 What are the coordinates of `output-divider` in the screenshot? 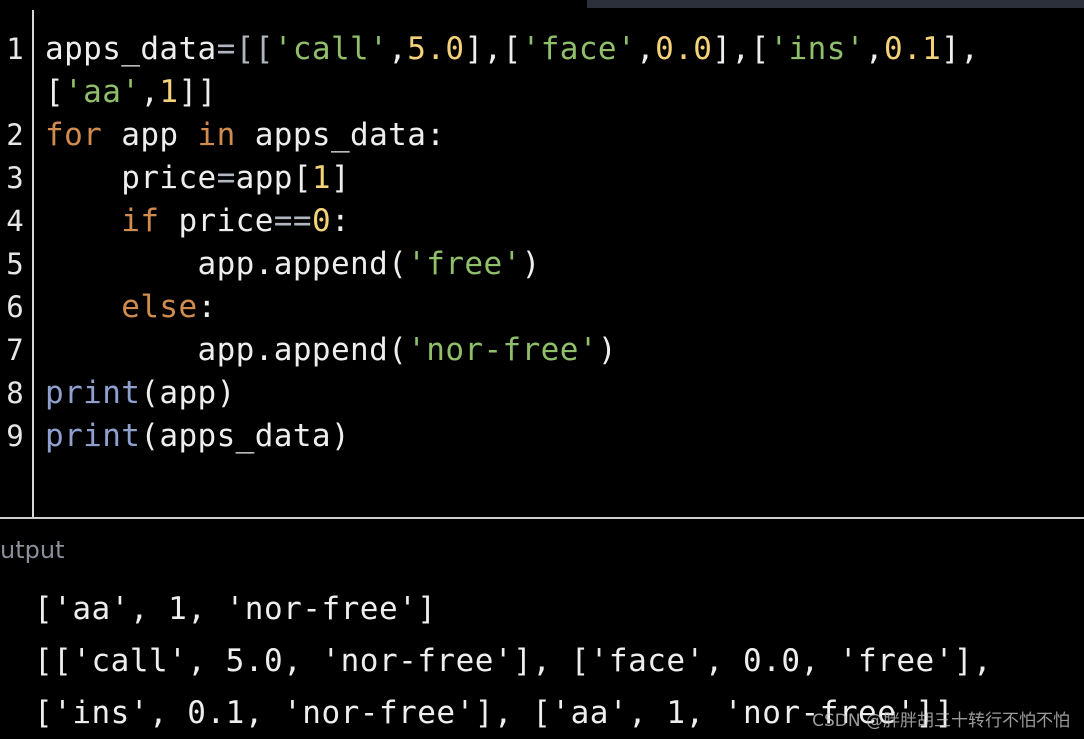 It's located at (542, 518).